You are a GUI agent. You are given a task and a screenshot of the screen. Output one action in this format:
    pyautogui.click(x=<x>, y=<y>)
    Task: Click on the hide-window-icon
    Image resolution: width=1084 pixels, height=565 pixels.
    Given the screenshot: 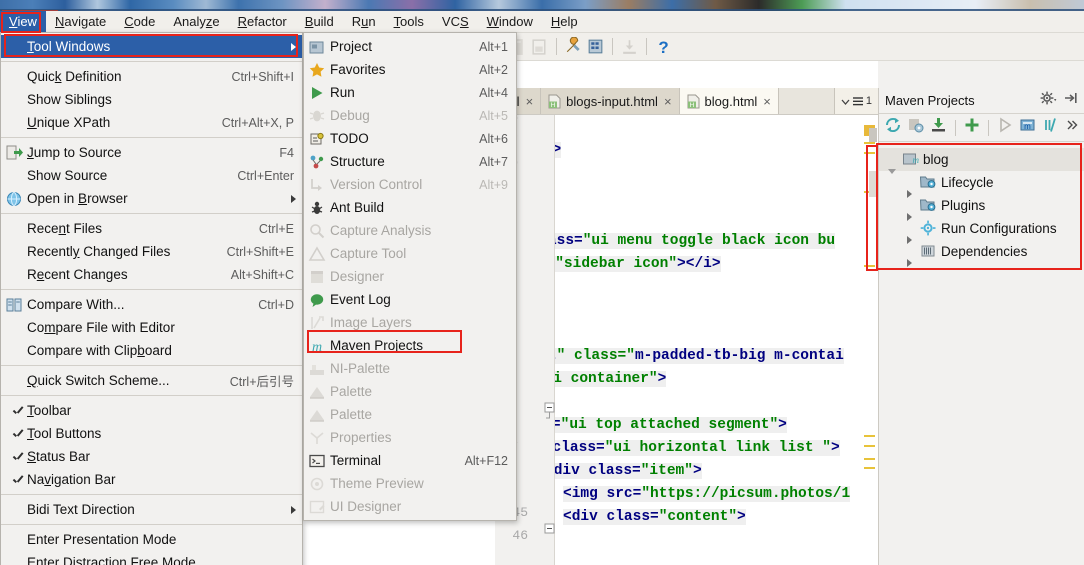 What is the action you would take?
    pyautogui.click(x=1071, y=100)
    